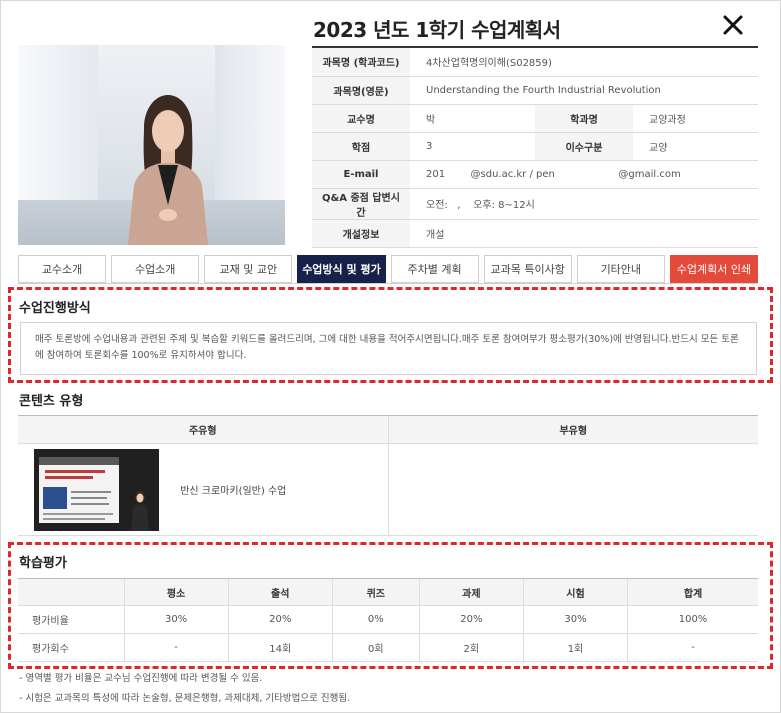 This screenshot has height=713, width=781. Describe the element at coordinates (527, 269) in the screenshot. I see `tab-course-notes: 교과목 특이사항` at that location.